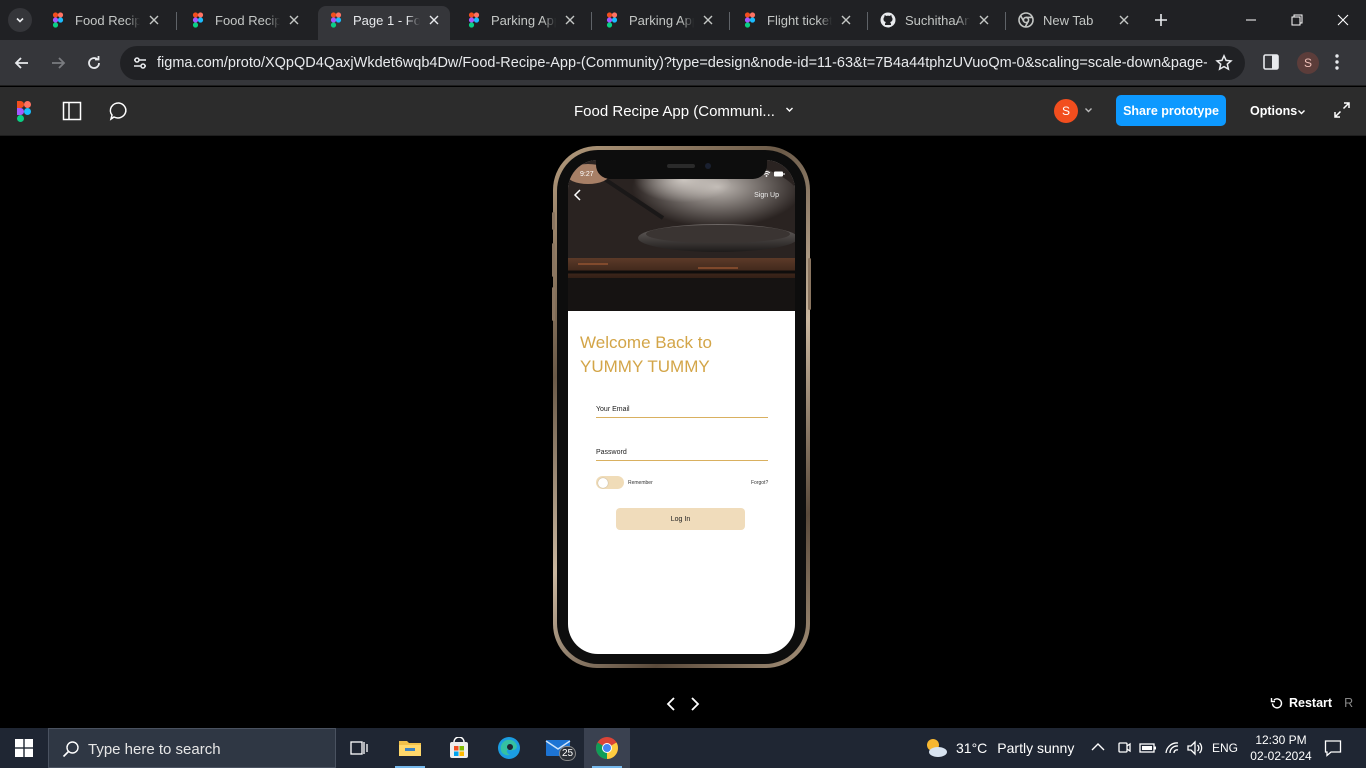 This screenshot has height=768, width=1366. I want to click on back-arrow-icon, so click(578, 195).